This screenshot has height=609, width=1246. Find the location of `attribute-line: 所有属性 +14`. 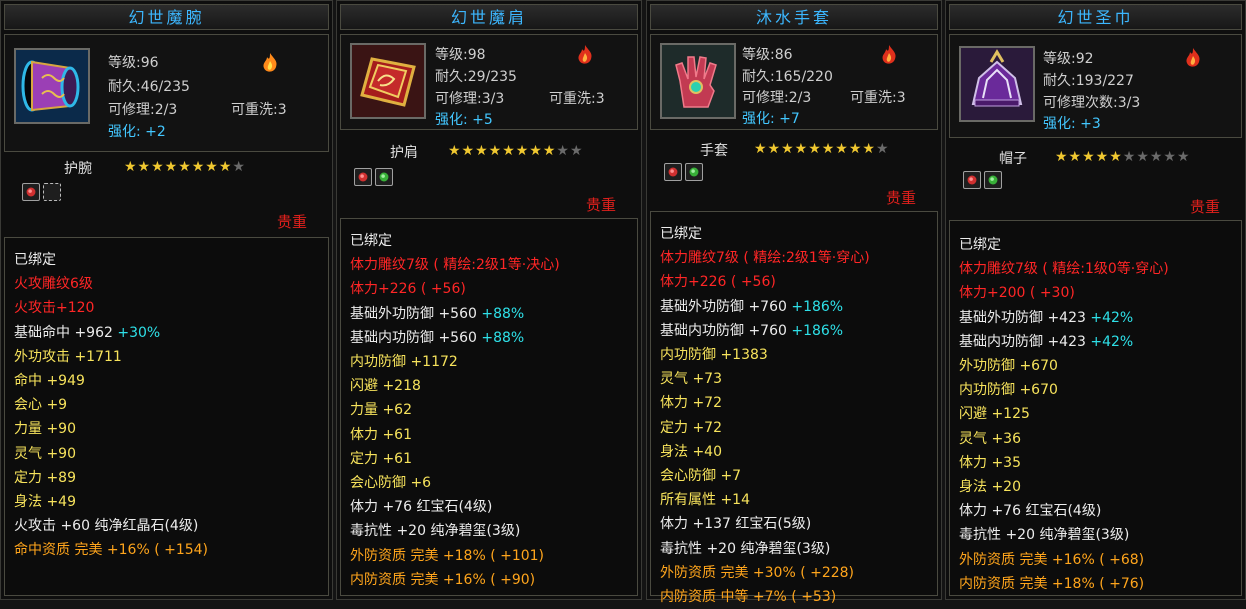

attribute-line: 所有属性 +14 is located at coordinates (705, 500).